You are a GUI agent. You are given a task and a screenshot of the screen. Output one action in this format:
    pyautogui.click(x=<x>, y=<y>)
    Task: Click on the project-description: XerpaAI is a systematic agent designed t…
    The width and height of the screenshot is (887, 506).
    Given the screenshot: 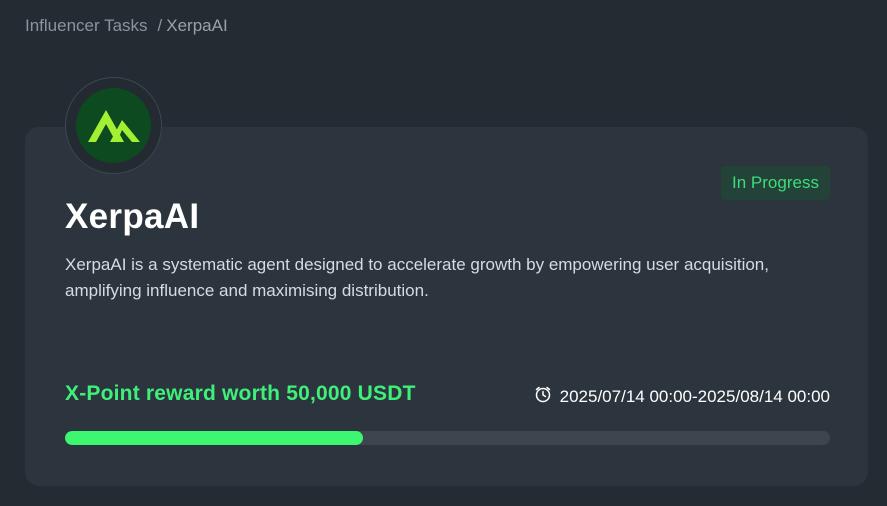 What is the action you would take?
    pyautogui.click(x=417, y=277)
    